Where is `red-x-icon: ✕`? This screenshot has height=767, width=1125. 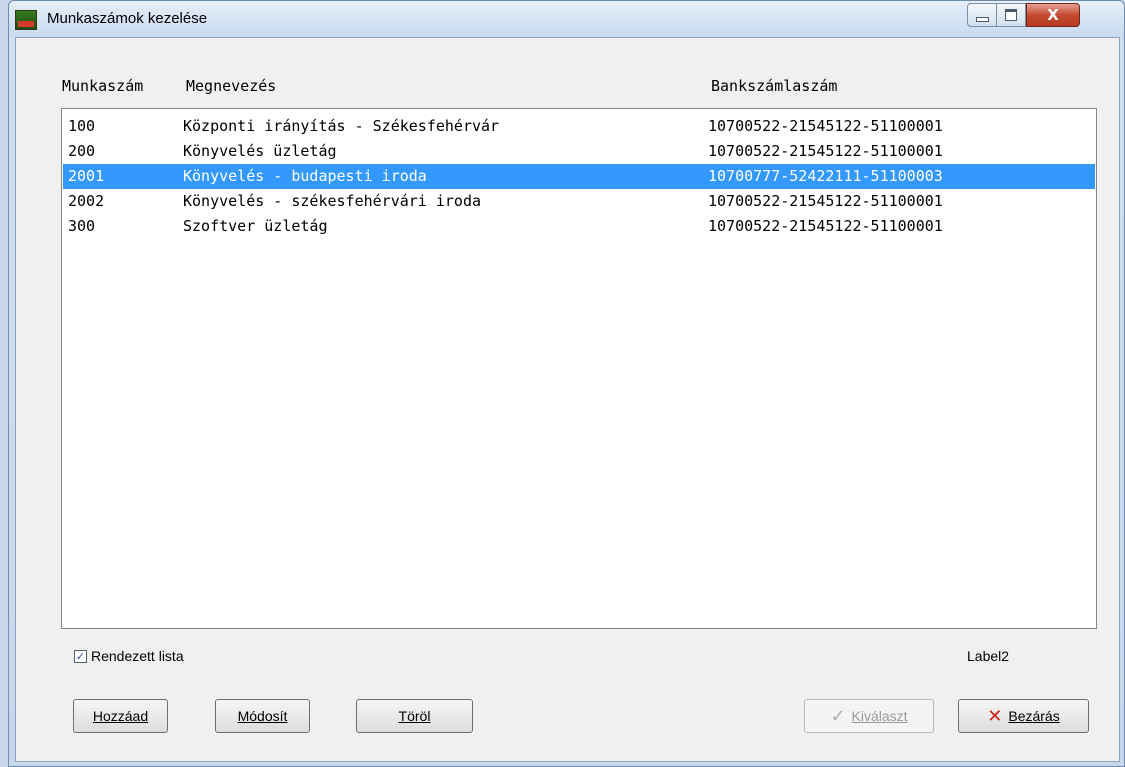
red-x-icon: ✕ is located at coordinates (995, 716).